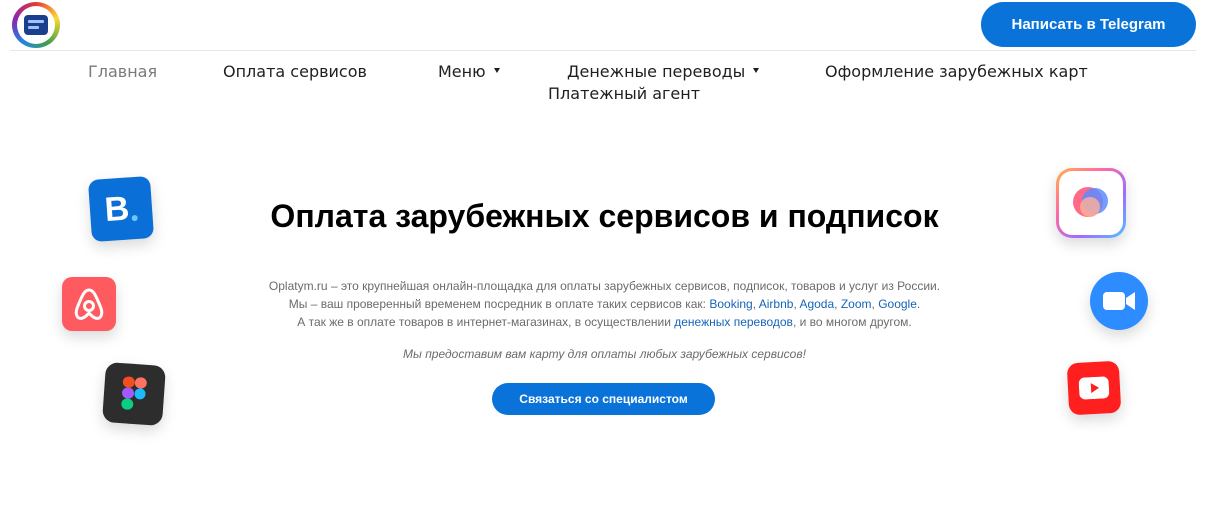 The image size is (1229, 522). Describe the element at coordinates (36, 25) in the screenshot. I see `site-logo-icon` at that location.